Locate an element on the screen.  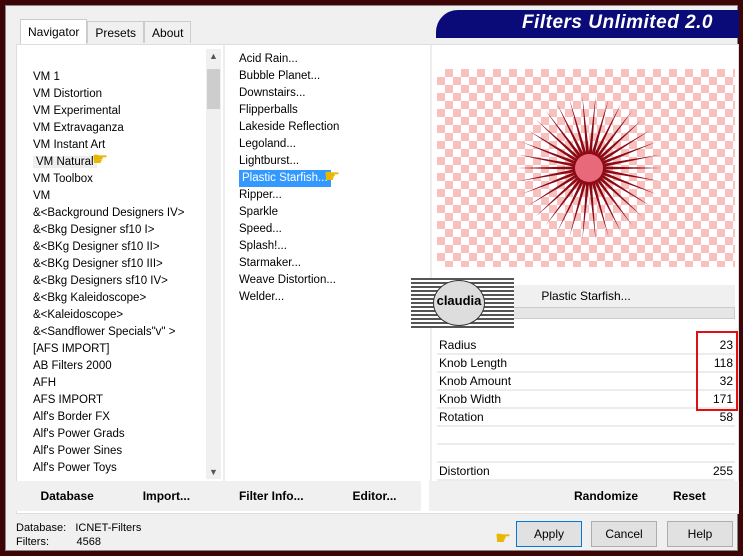
category-item-label: VM Natural is located at coordinates (65, 162).